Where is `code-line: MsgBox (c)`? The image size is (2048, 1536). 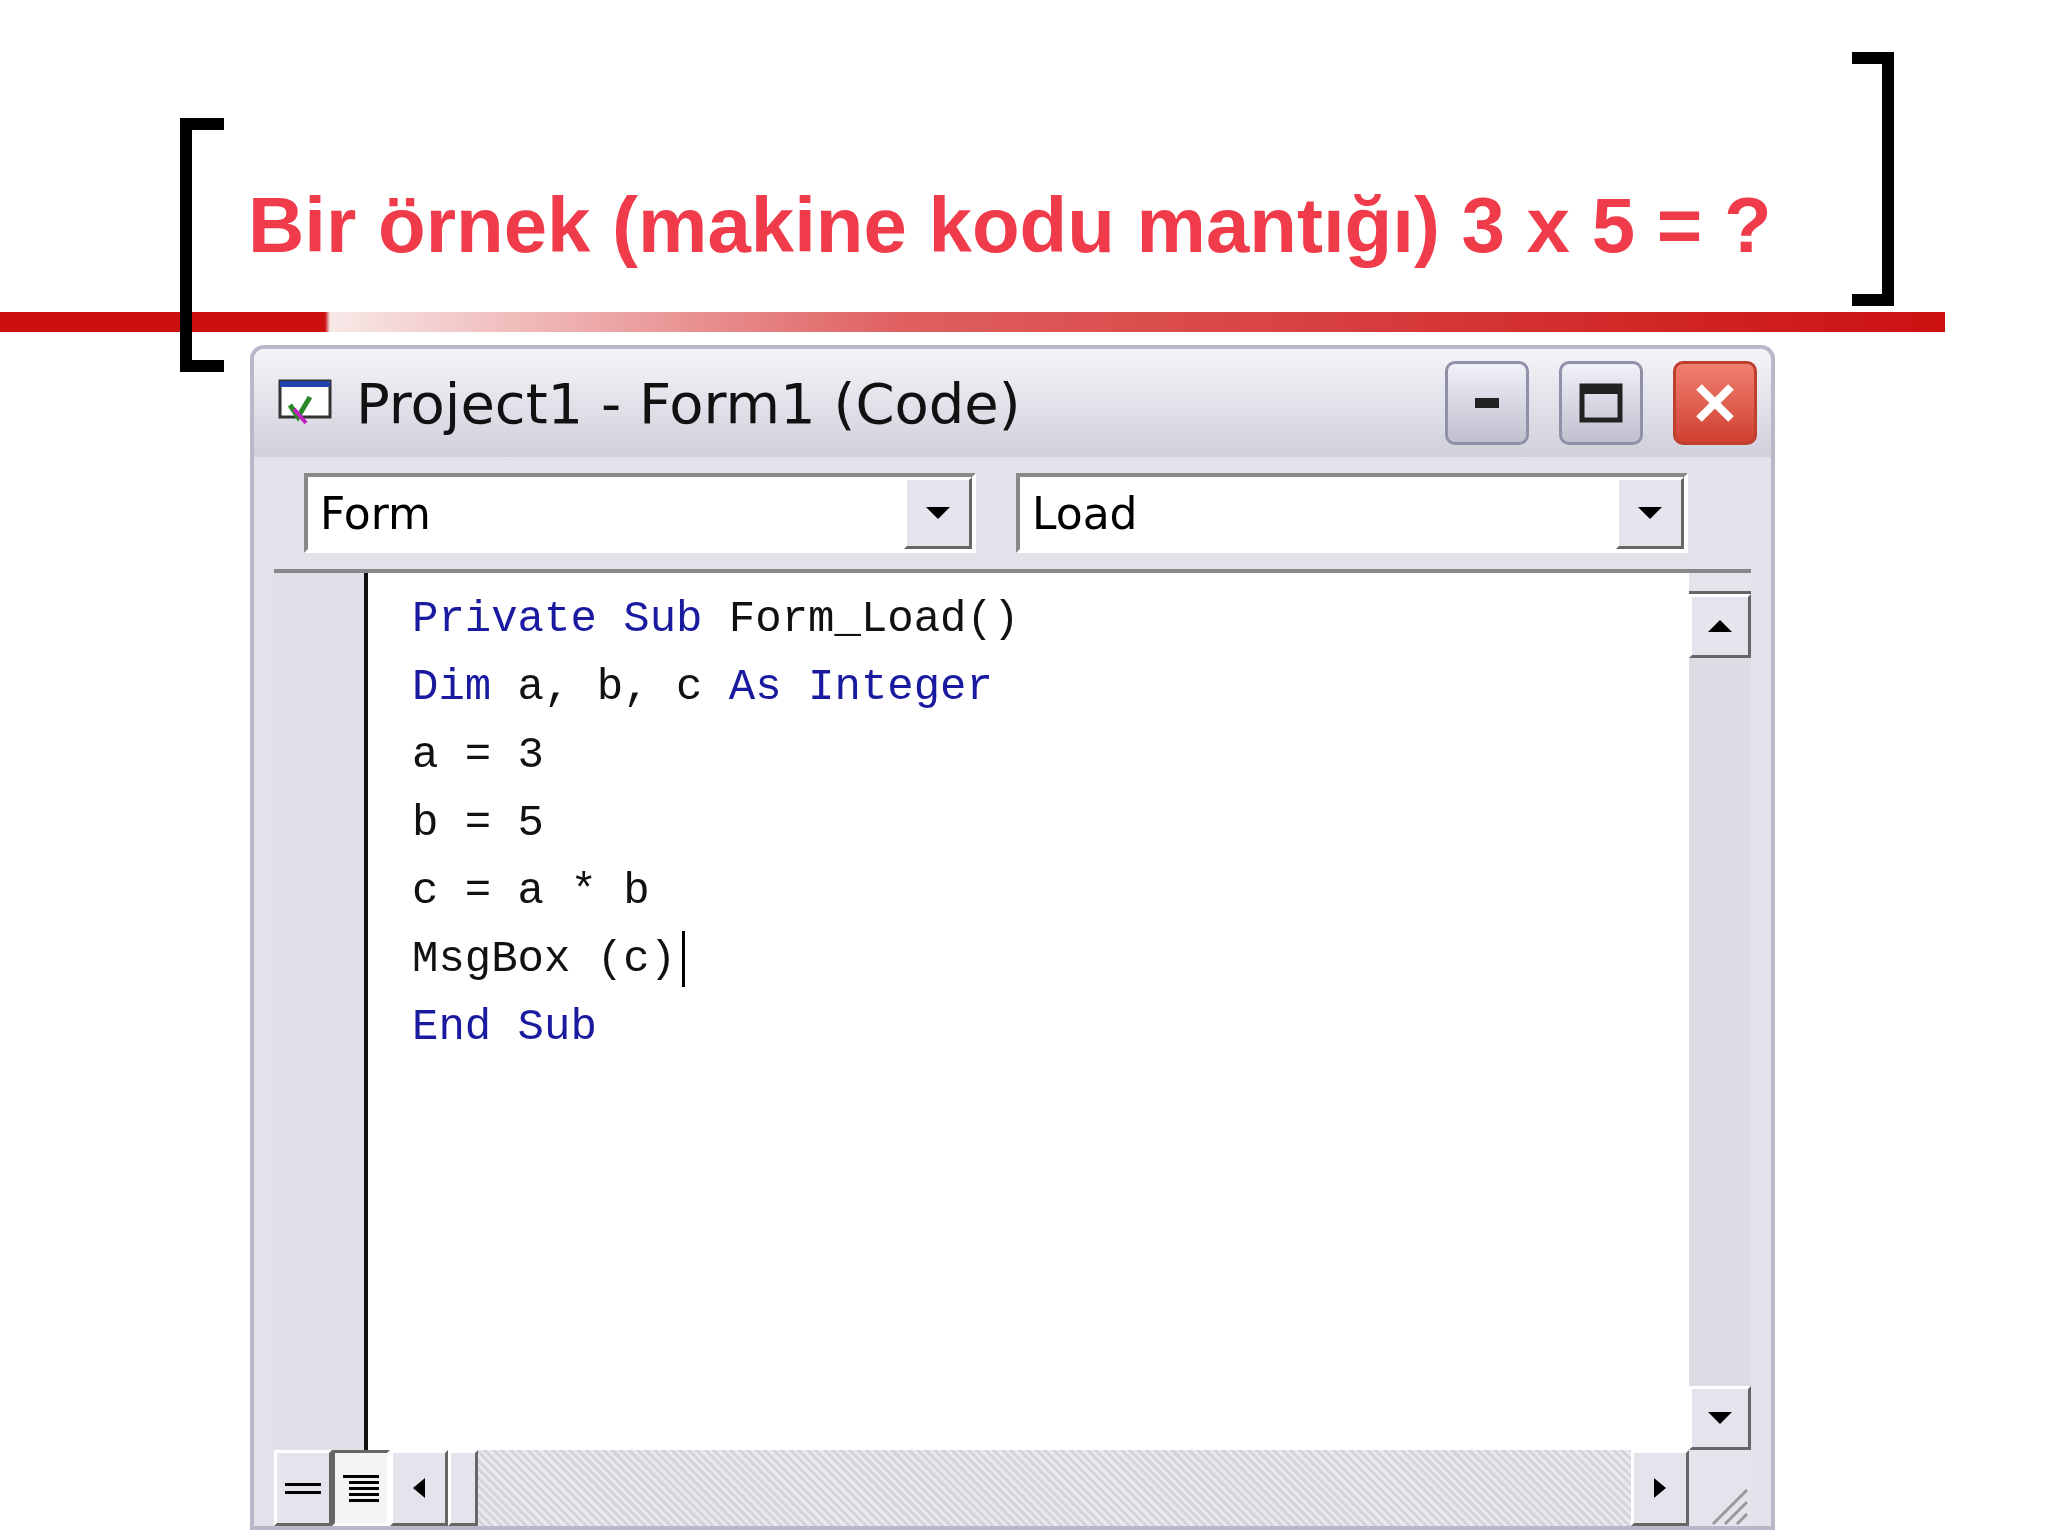
code-line: MsgBox (c) is located at coordinates (1050, 959).